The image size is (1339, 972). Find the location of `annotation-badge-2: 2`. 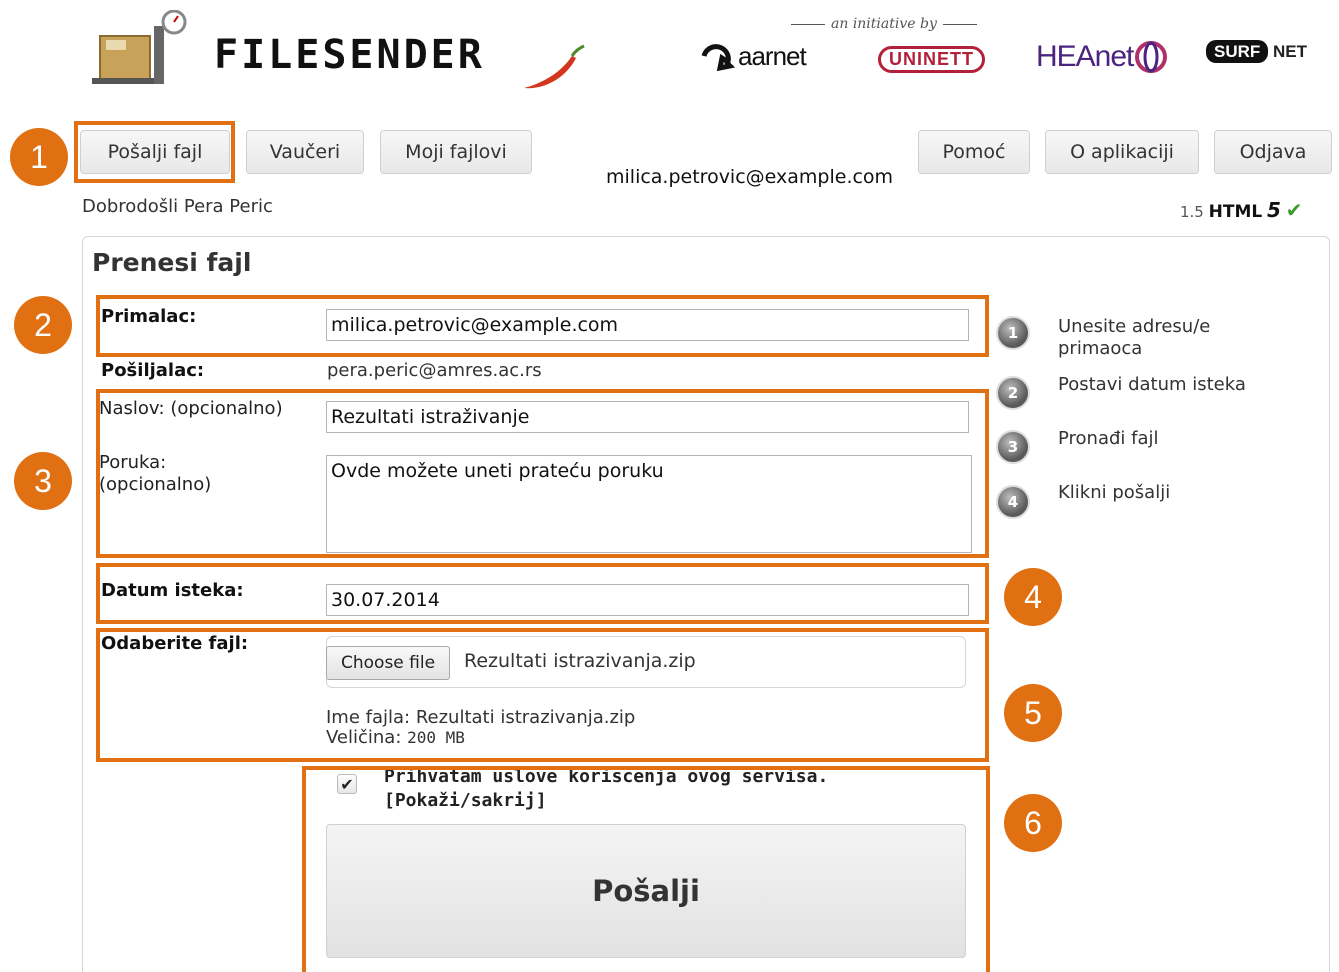

annotation-badge-2: 2 is located at coordinates (43, 325).